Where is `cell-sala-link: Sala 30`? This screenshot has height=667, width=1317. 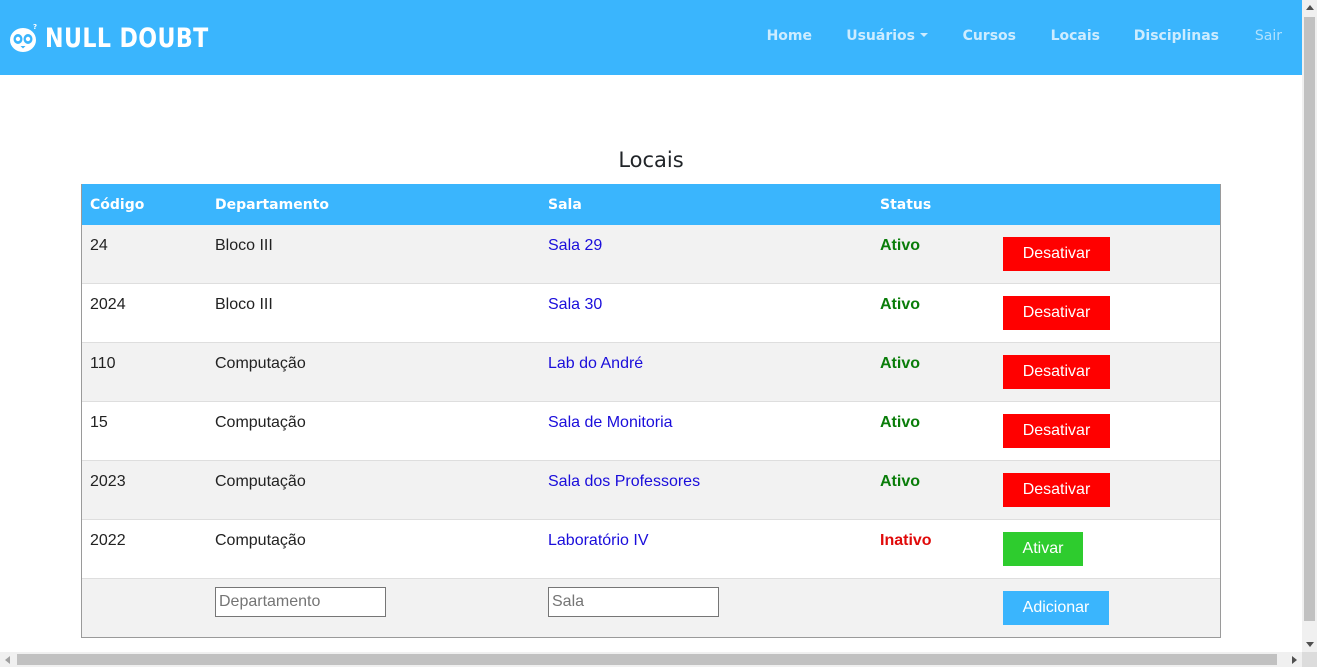
cell-sala-link: Sala 30 is located at coordinates (575, 305).